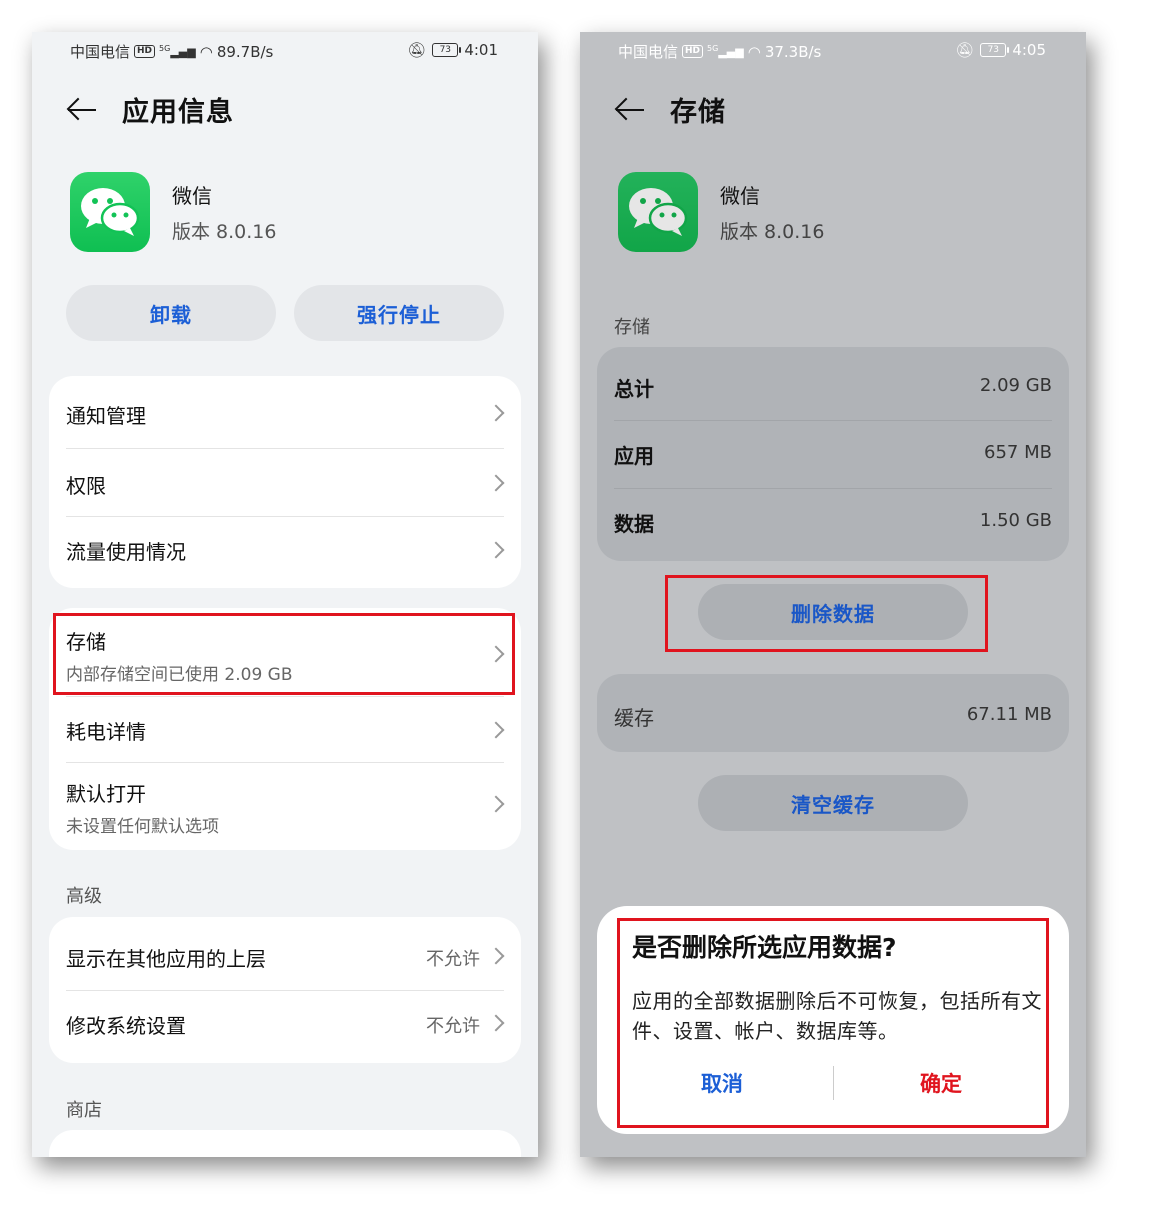  What do you see at coordinates (86, 486) in the screenshot?
I see `list-item-label: 权限` at bounding box center [86, 486].